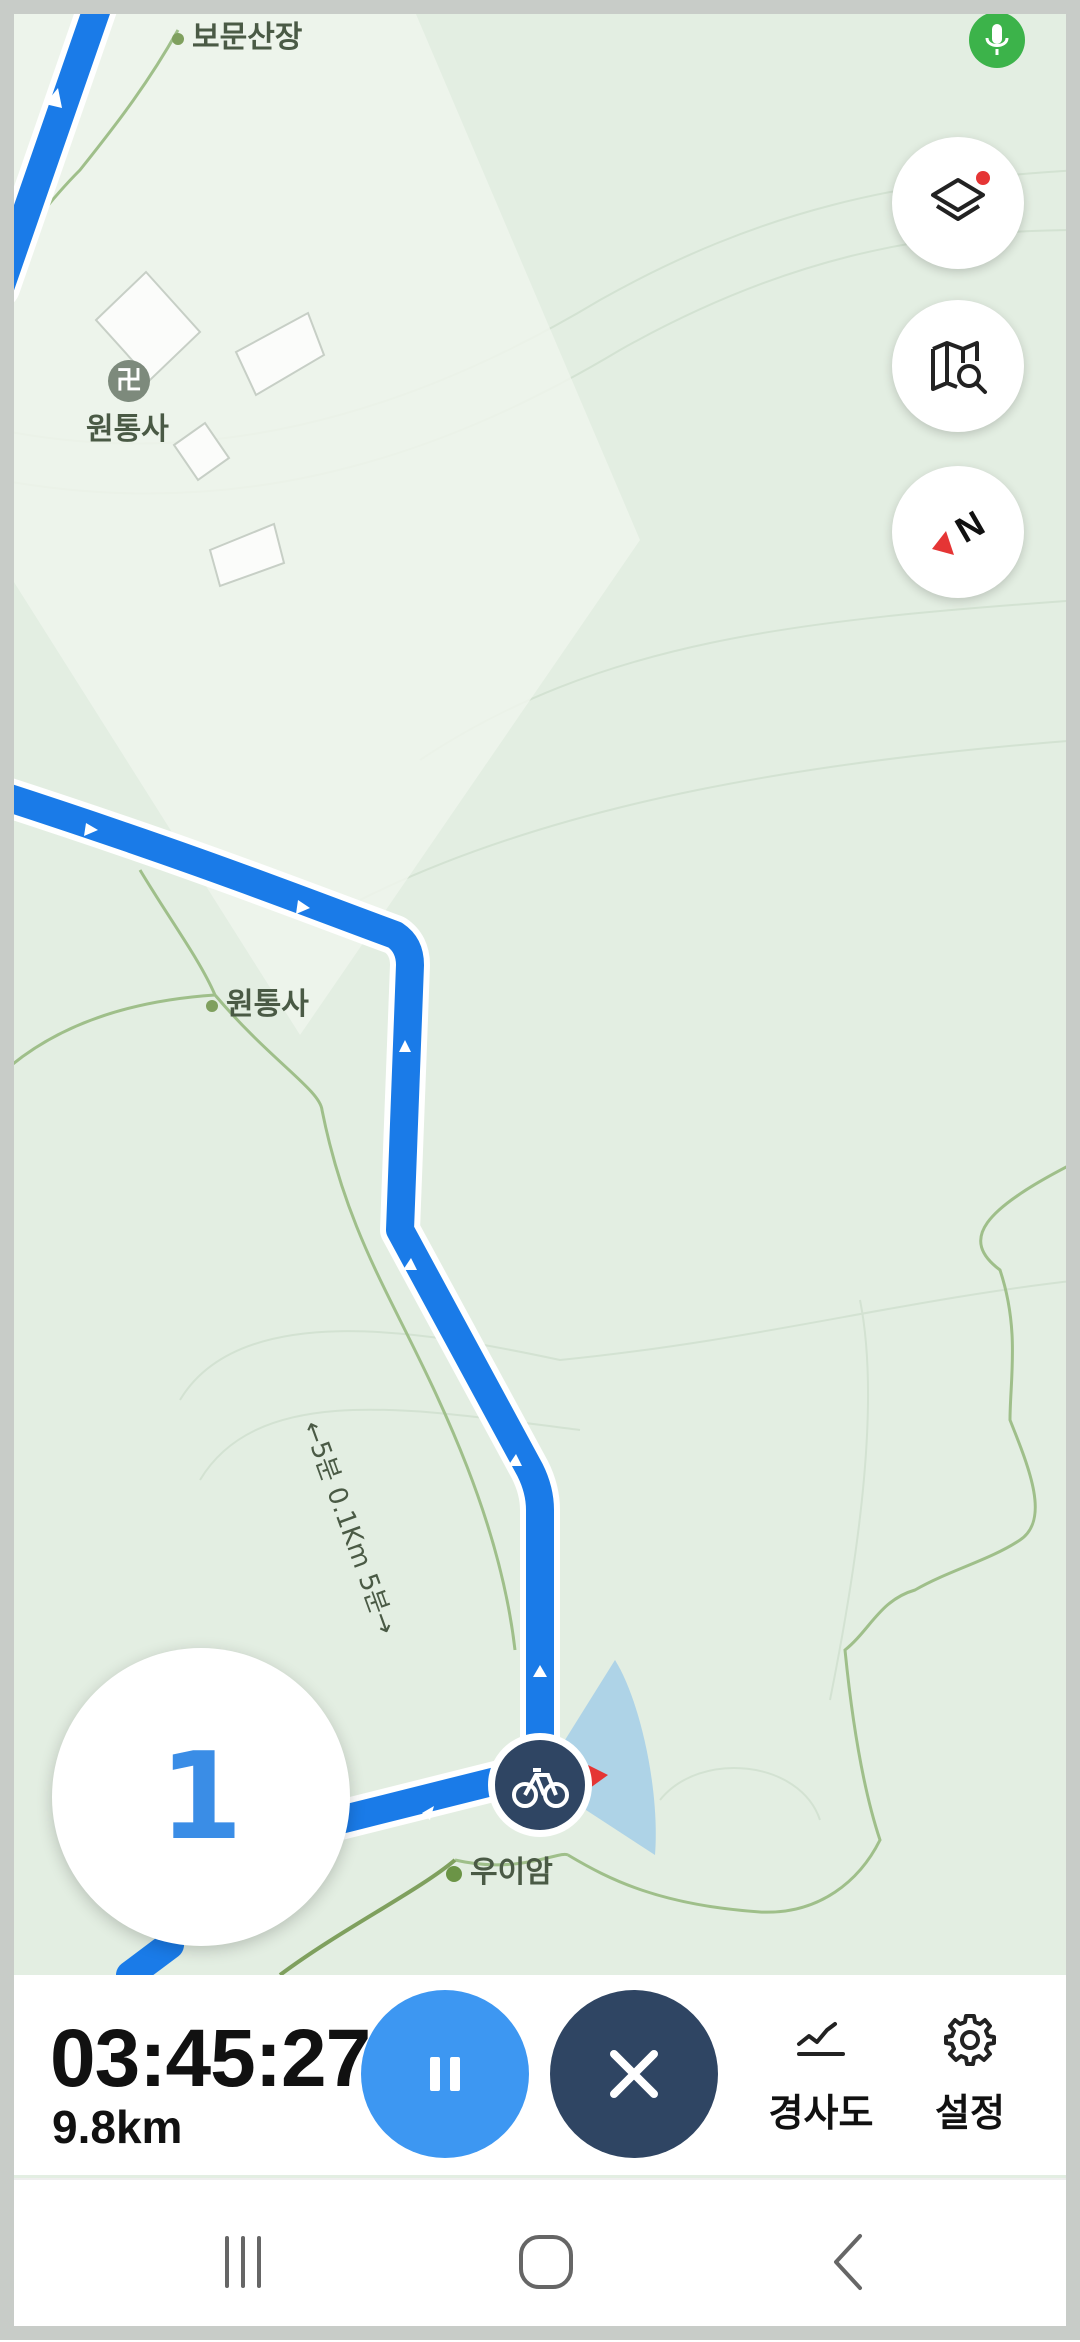 The height and width of the screenshot is (2342, 1080). I want to click on slope-button: 경사도, so click(821, 2073).